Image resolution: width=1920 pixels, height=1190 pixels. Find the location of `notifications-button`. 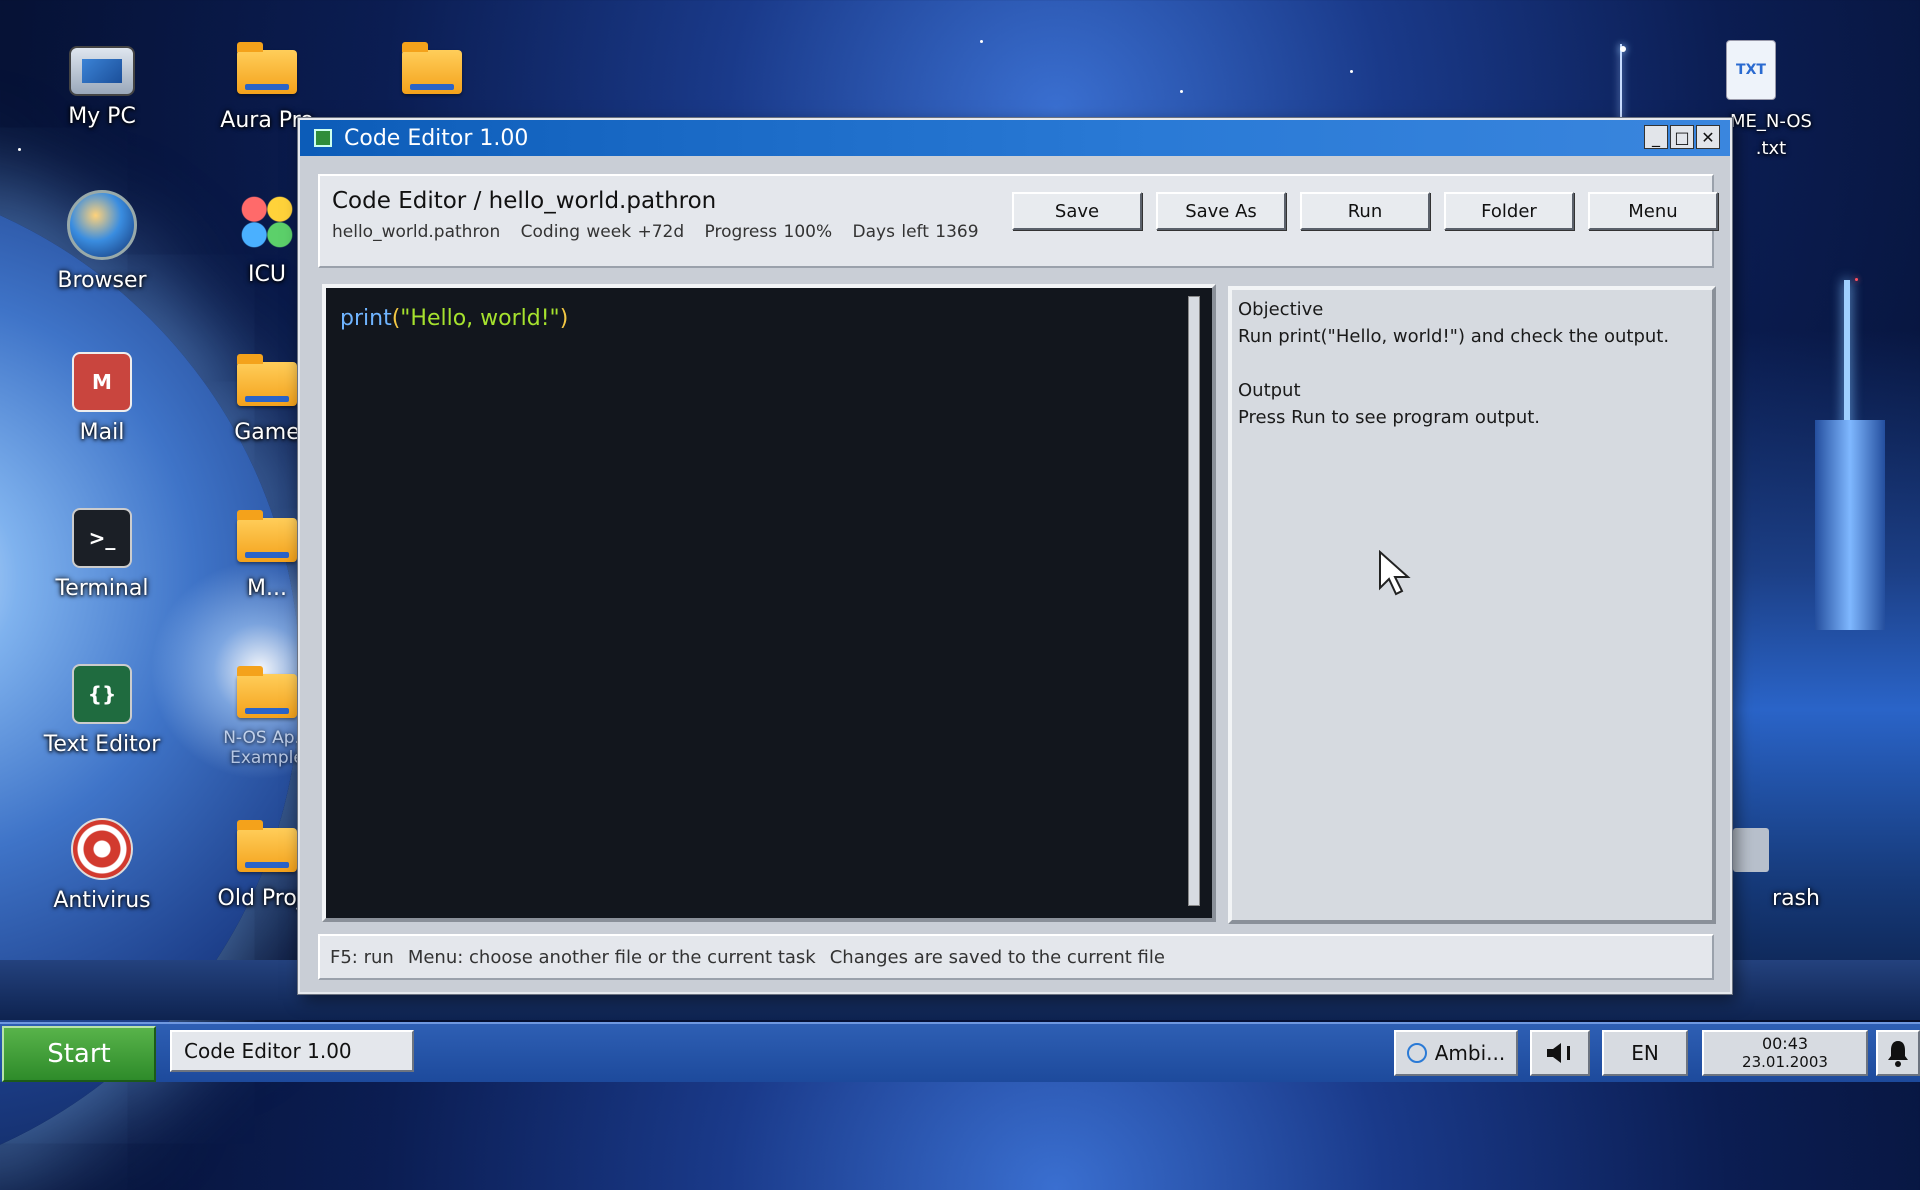

notifications-button is located at coordinates (1898, 1053).